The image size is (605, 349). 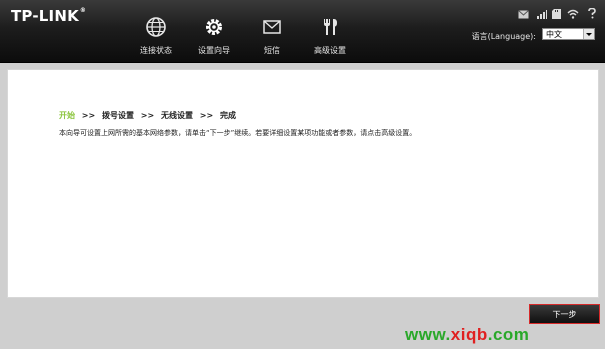 I want to click on tools-icon, so click(x=330, y=27).